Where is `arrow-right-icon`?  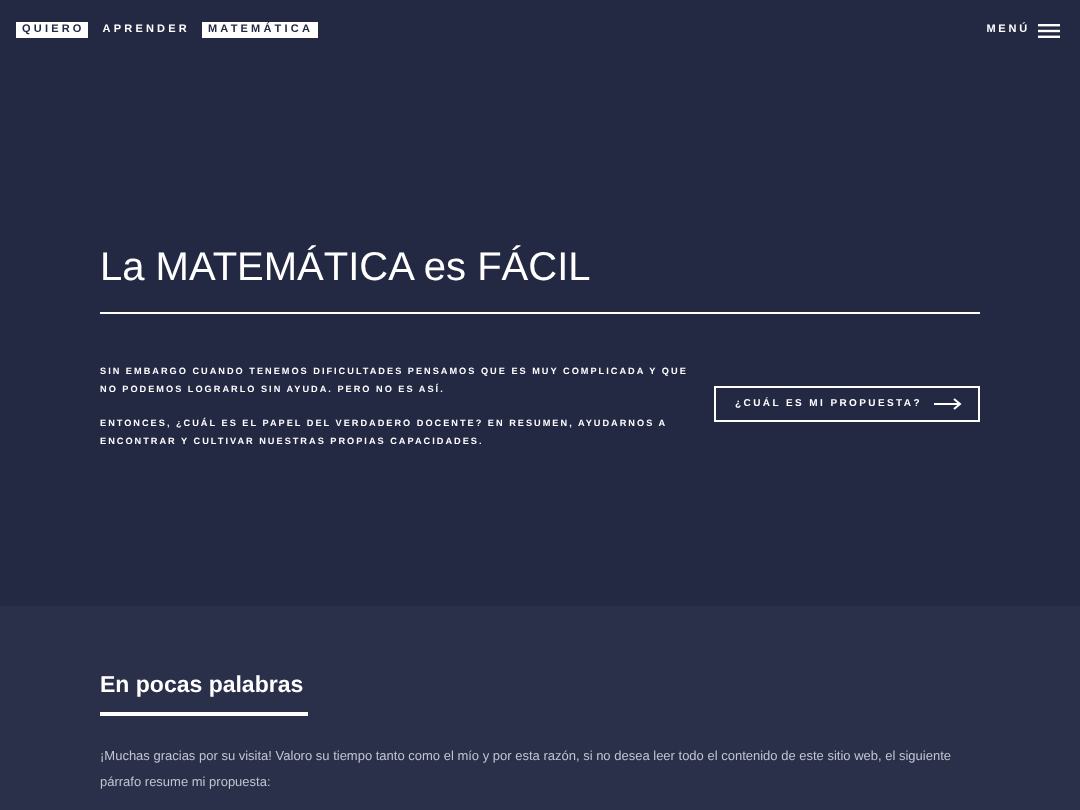 arrow-right-icon is located at coordinates (948, 404).